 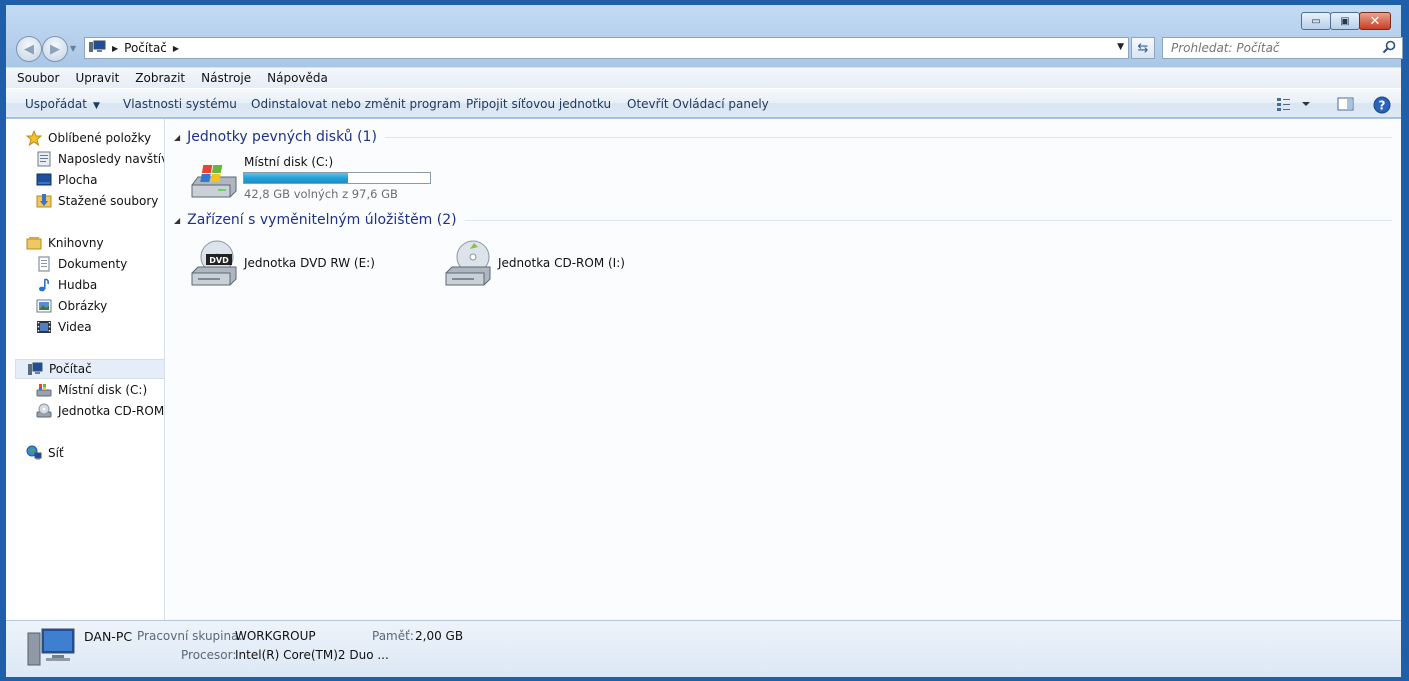 I want to click on group-header-removable: ◢ Zařízení s vyměnitelným úložištěm (2), so click(x=783, y=220).